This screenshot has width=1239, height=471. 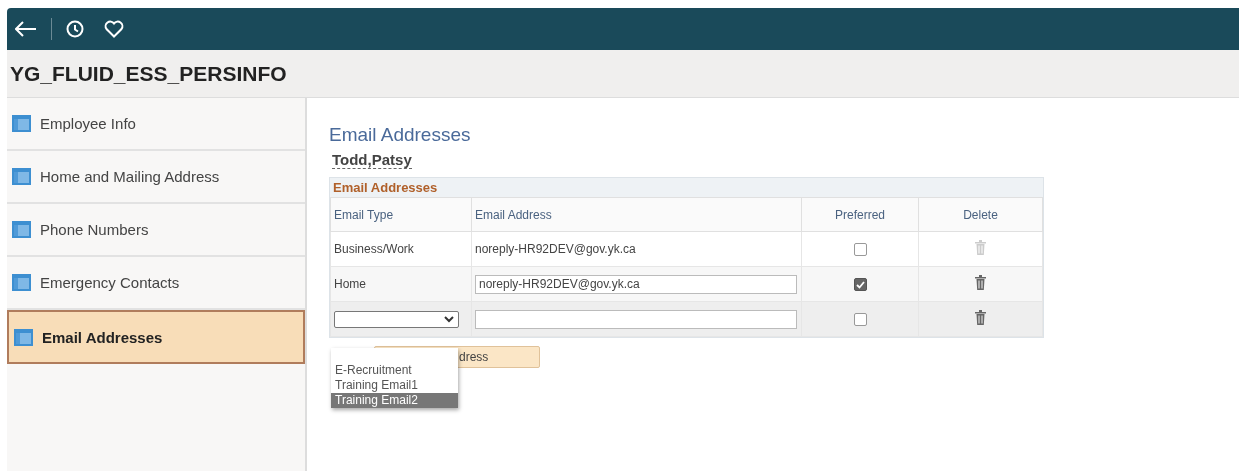 I want to click on grid-title: Email Addresses, so click(x=385, y=187).